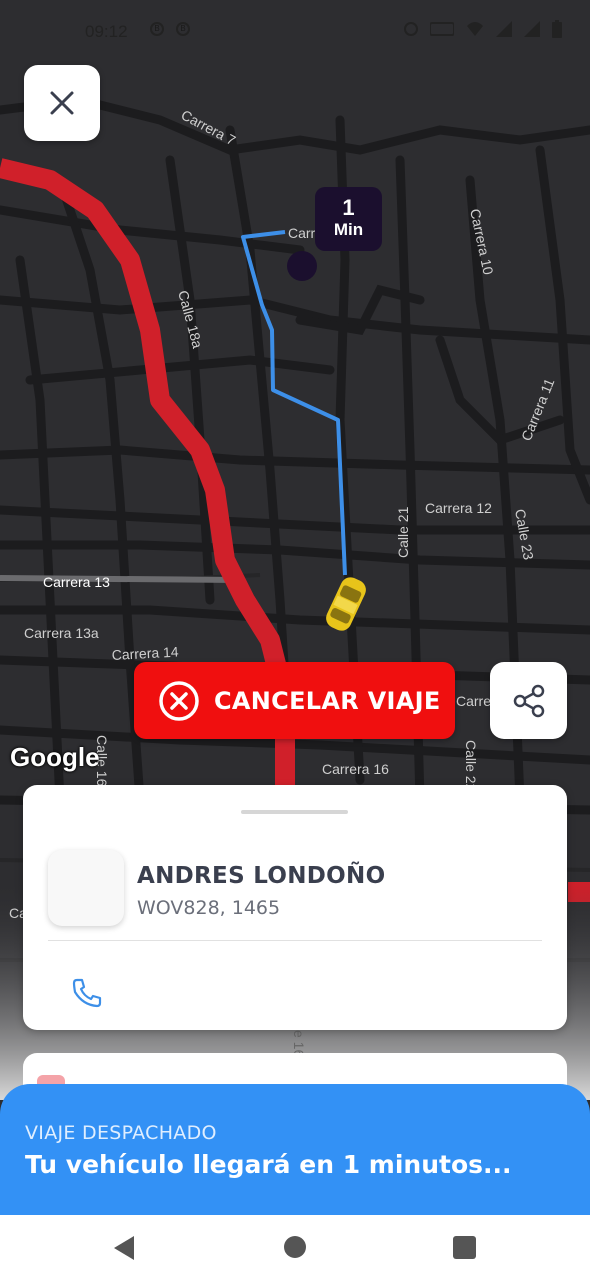 The height and width of the screenshot is (1280, 590). What do you see at coordinates (295, 940) in the screenshot?
I see `divider` at bounding box center [295, 940].